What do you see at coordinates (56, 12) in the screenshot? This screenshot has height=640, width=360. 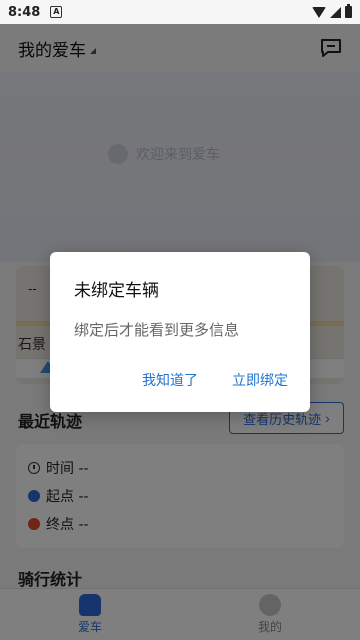 I see `notification-icon: A` at bounding box center [56, 12].